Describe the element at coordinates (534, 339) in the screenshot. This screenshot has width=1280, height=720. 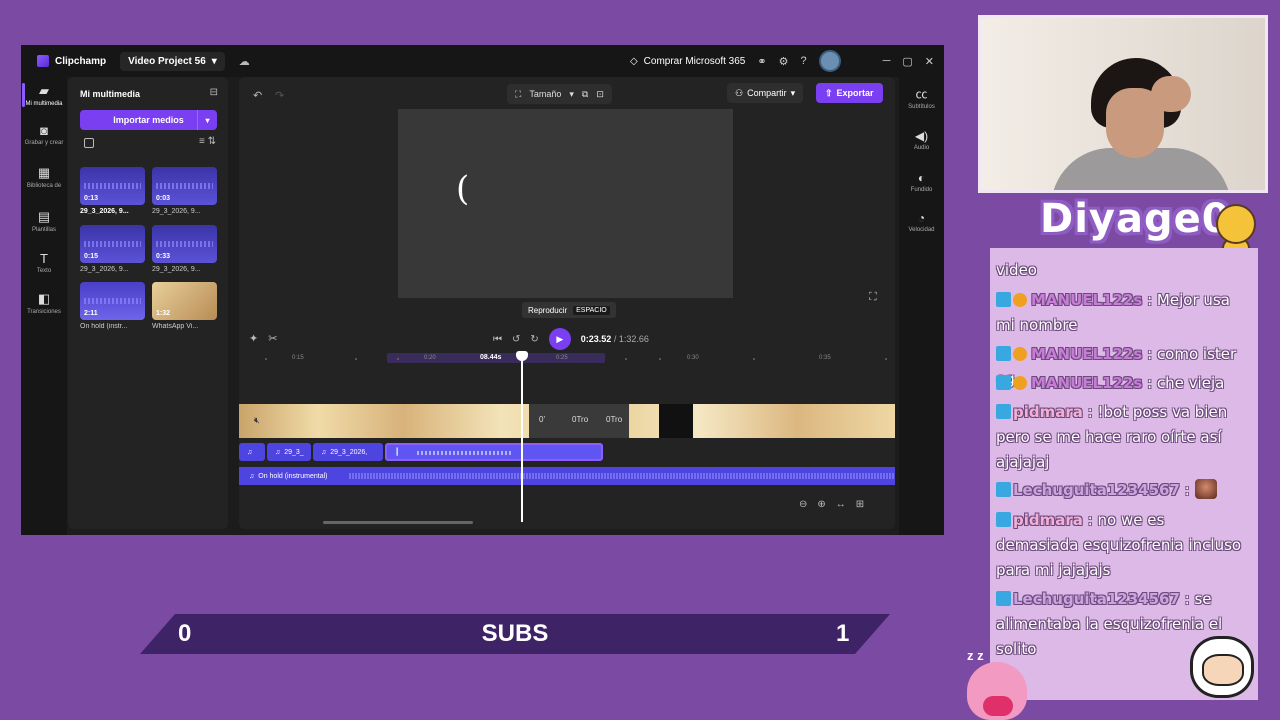
I see `forward-5-icon: ↻` at that location.